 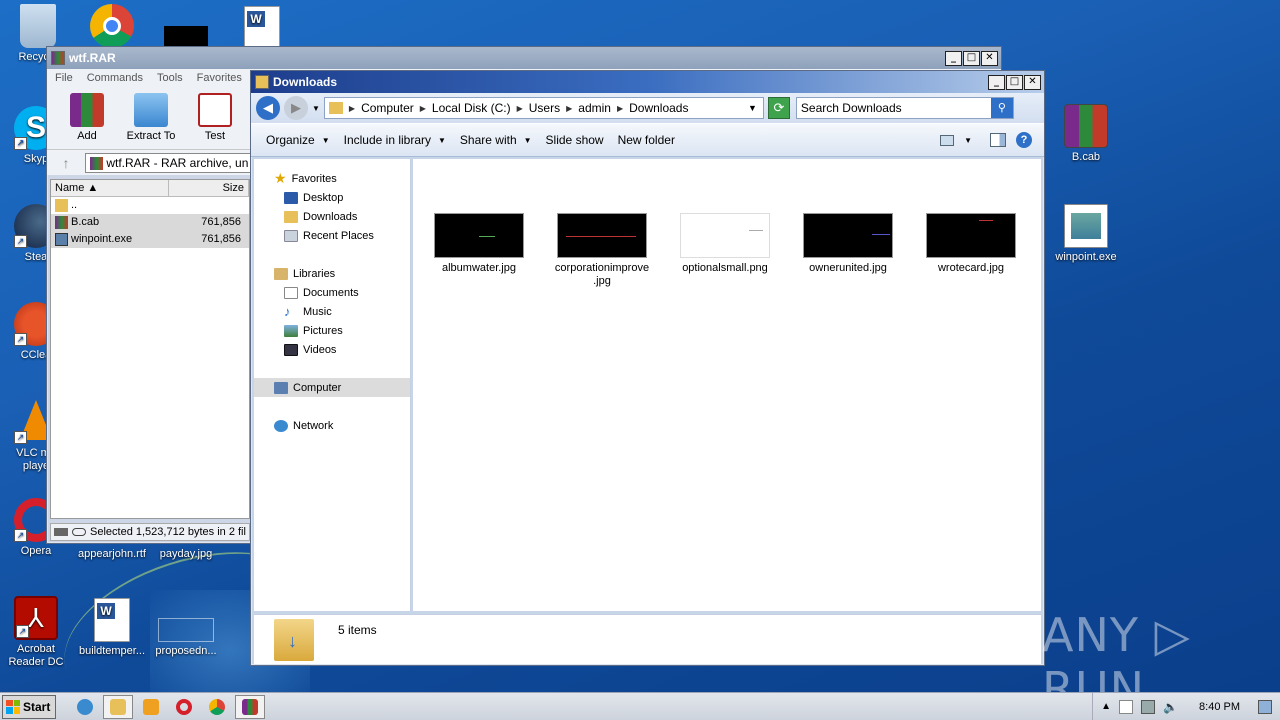 What do you see at coordinates (332, 425) in the screenshot?
I see `nav-network: Network` at bounding box center [332, 425].